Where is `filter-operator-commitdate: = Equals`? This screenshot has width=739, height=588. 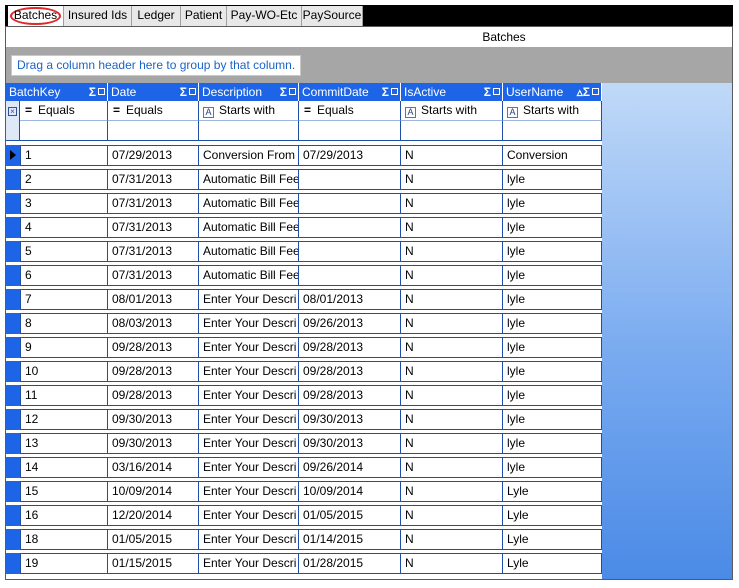 filter-operator-commitdate: = Equals is located at coordinates (350, 111).